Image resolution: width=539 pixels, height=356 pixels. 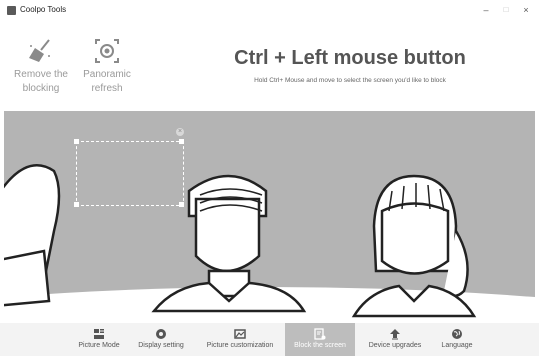 What do you see at coordinates (269, 11) in the screenshot?
I see `title-bar: Coolpo Tools – □ ×` at bounding box center [269, 11].